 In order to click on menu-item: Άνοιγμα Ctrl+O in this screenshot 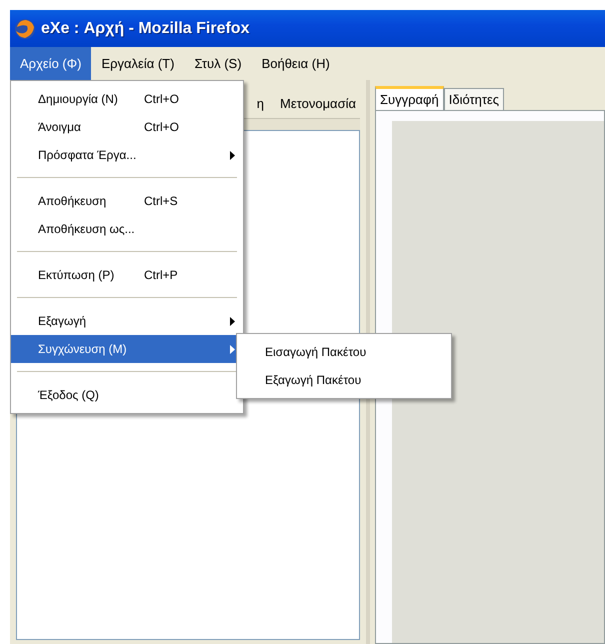, I will do `click(127, 127)`.